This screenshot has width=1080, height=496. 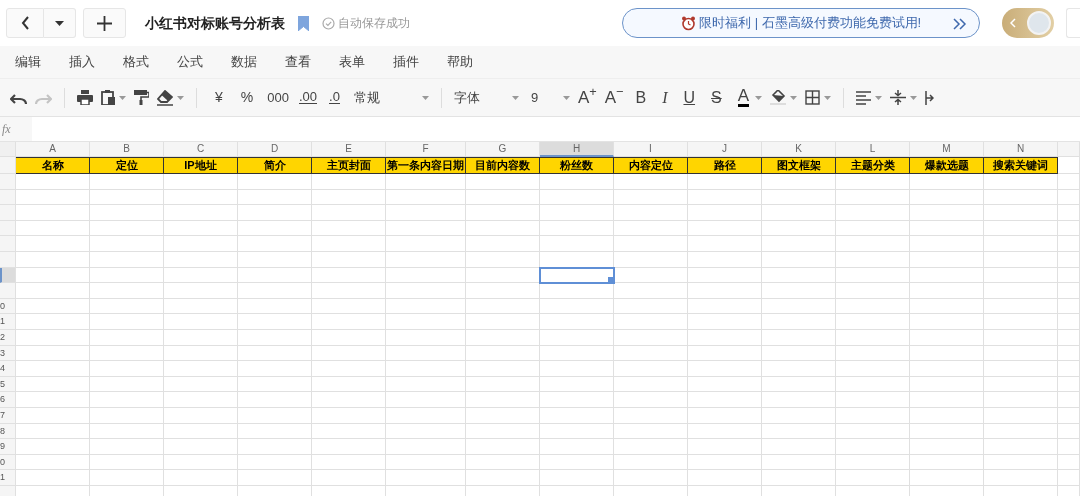 What do you see at coordinates (873, 149) in the screenshot?
I see `column-header: L` at bounding box center [873, 149].